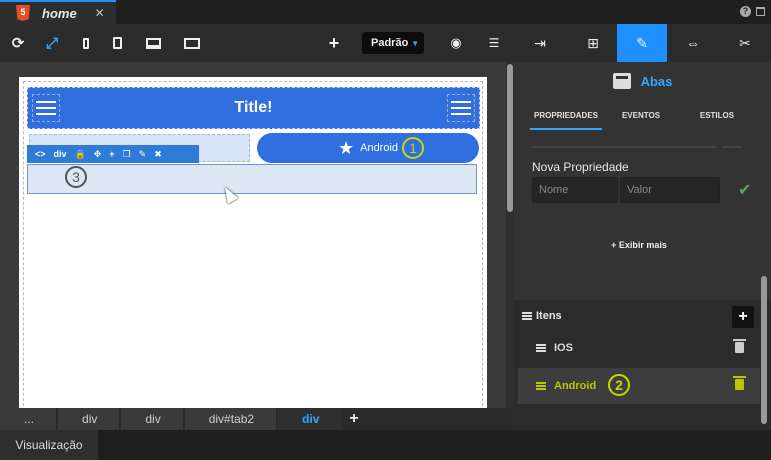 This screenshot has width=771, height=460. Describe the element at coordinates (641, 118) in the screenshot. I see `tab-events: EVENTOS` at that location.